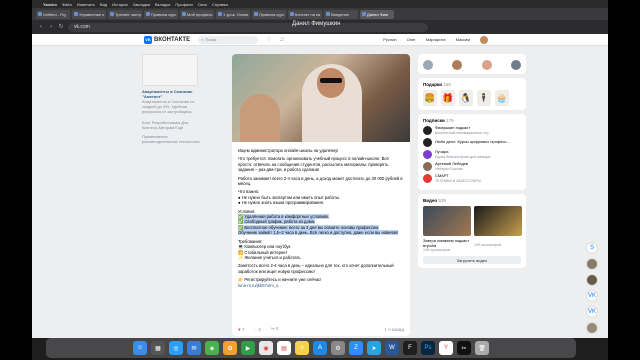  Describe the element at coordinates (53, 14) in the screenshot. I see `browser-tab: Untitled - Fig` at that location.